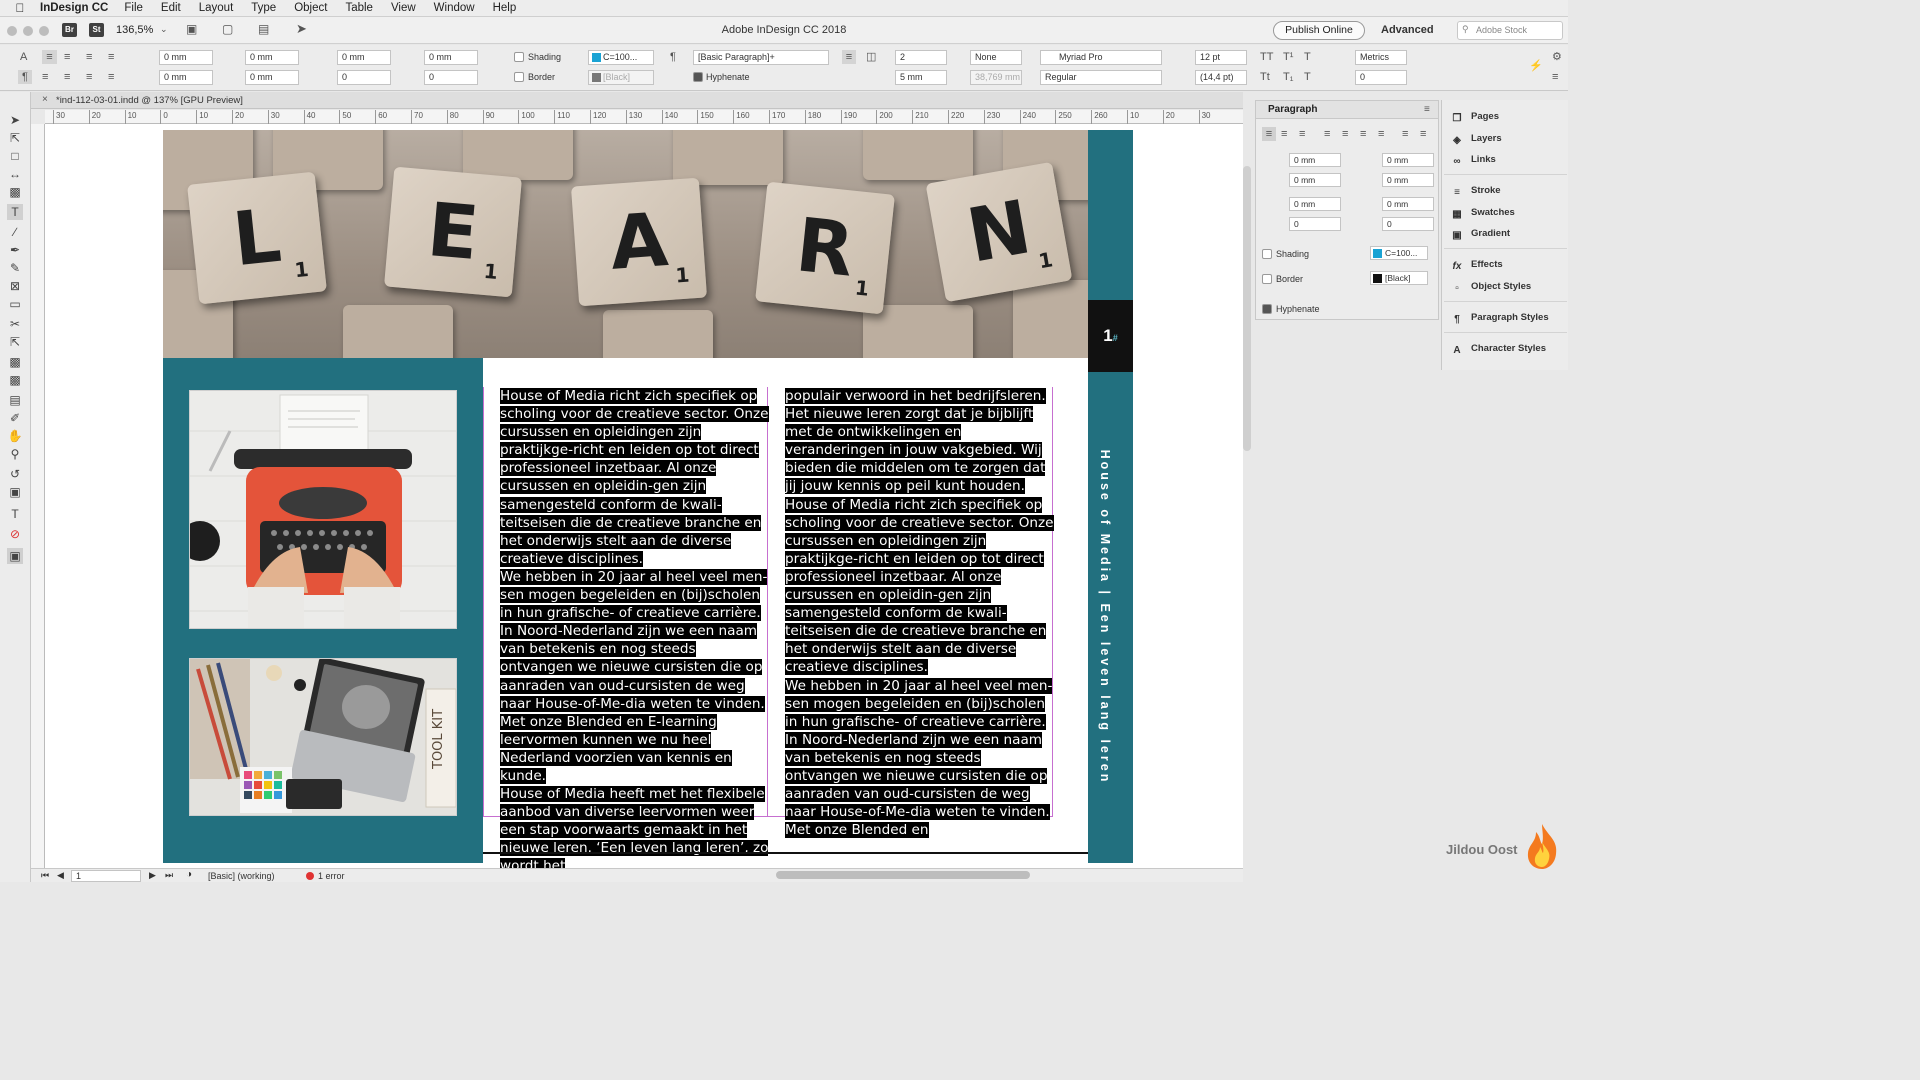 This screenshot has width=1920, height=1080. What do you see at coordinates (111, 57) in the screenshot?
I see `align-towards-spine-icon: ≡` at bounding box center [111, 57].